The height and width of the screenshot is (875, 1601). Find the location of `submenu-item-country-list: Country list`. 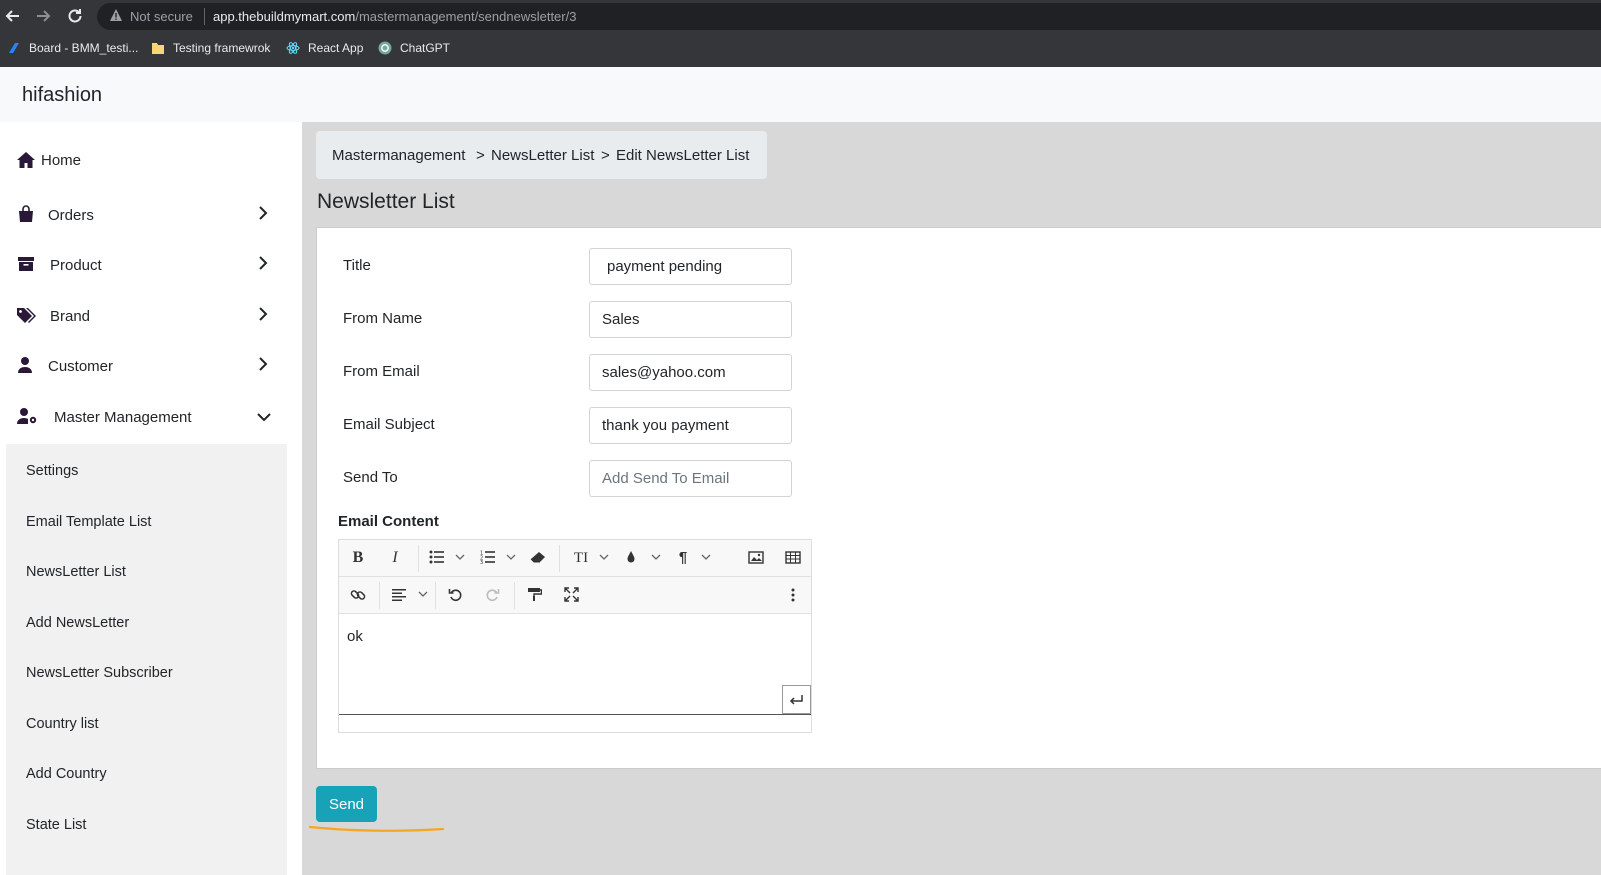

submenu-item-country-list: Country list is located at coordinates (146, 724).